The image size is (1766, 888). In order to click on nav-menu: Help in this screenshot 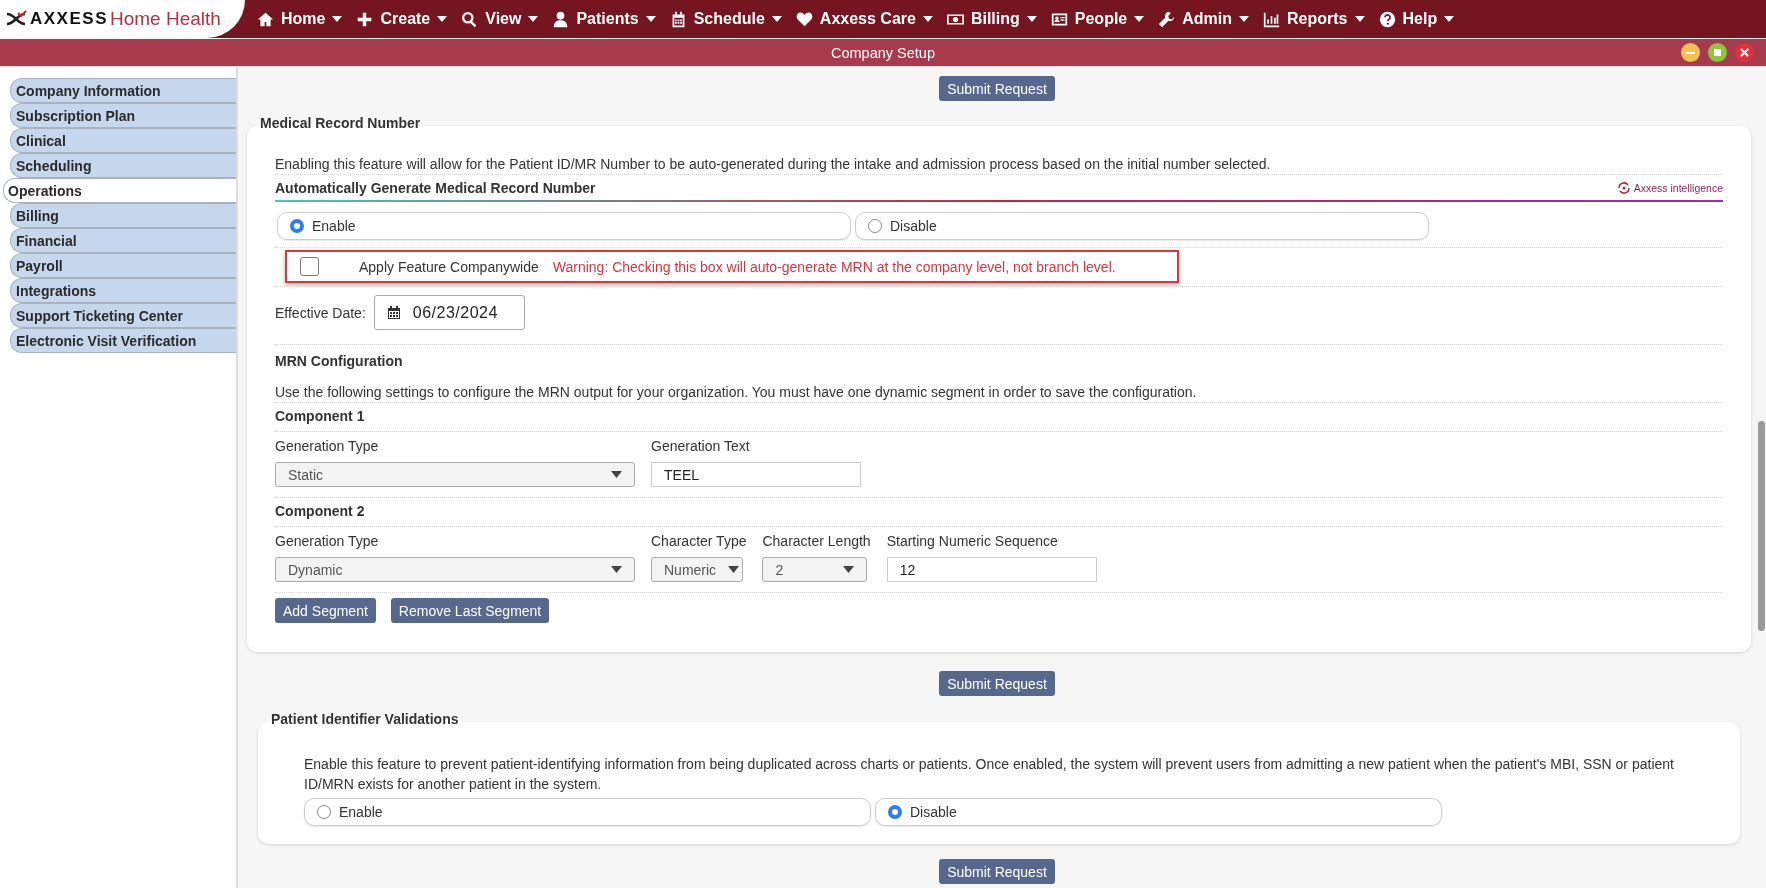, I will do `click(1416, 19)`.